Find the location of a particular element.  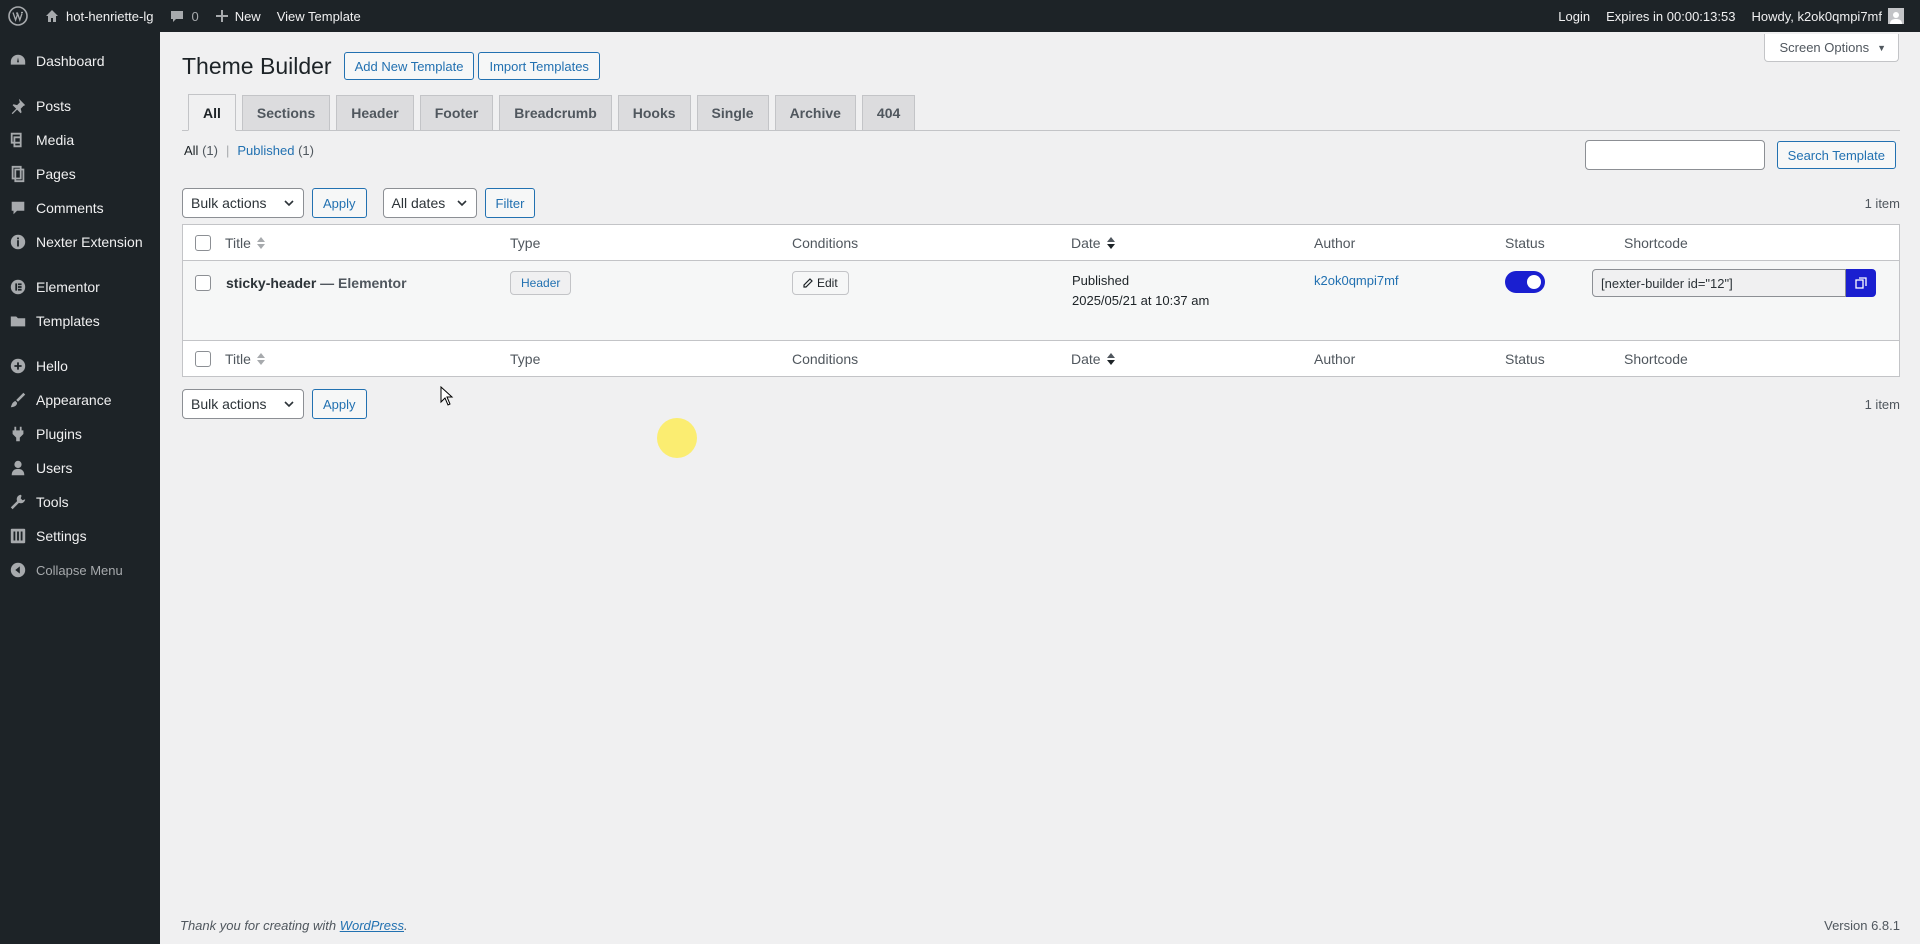

menu-comments: Comments is located at coordinates (80, 208).